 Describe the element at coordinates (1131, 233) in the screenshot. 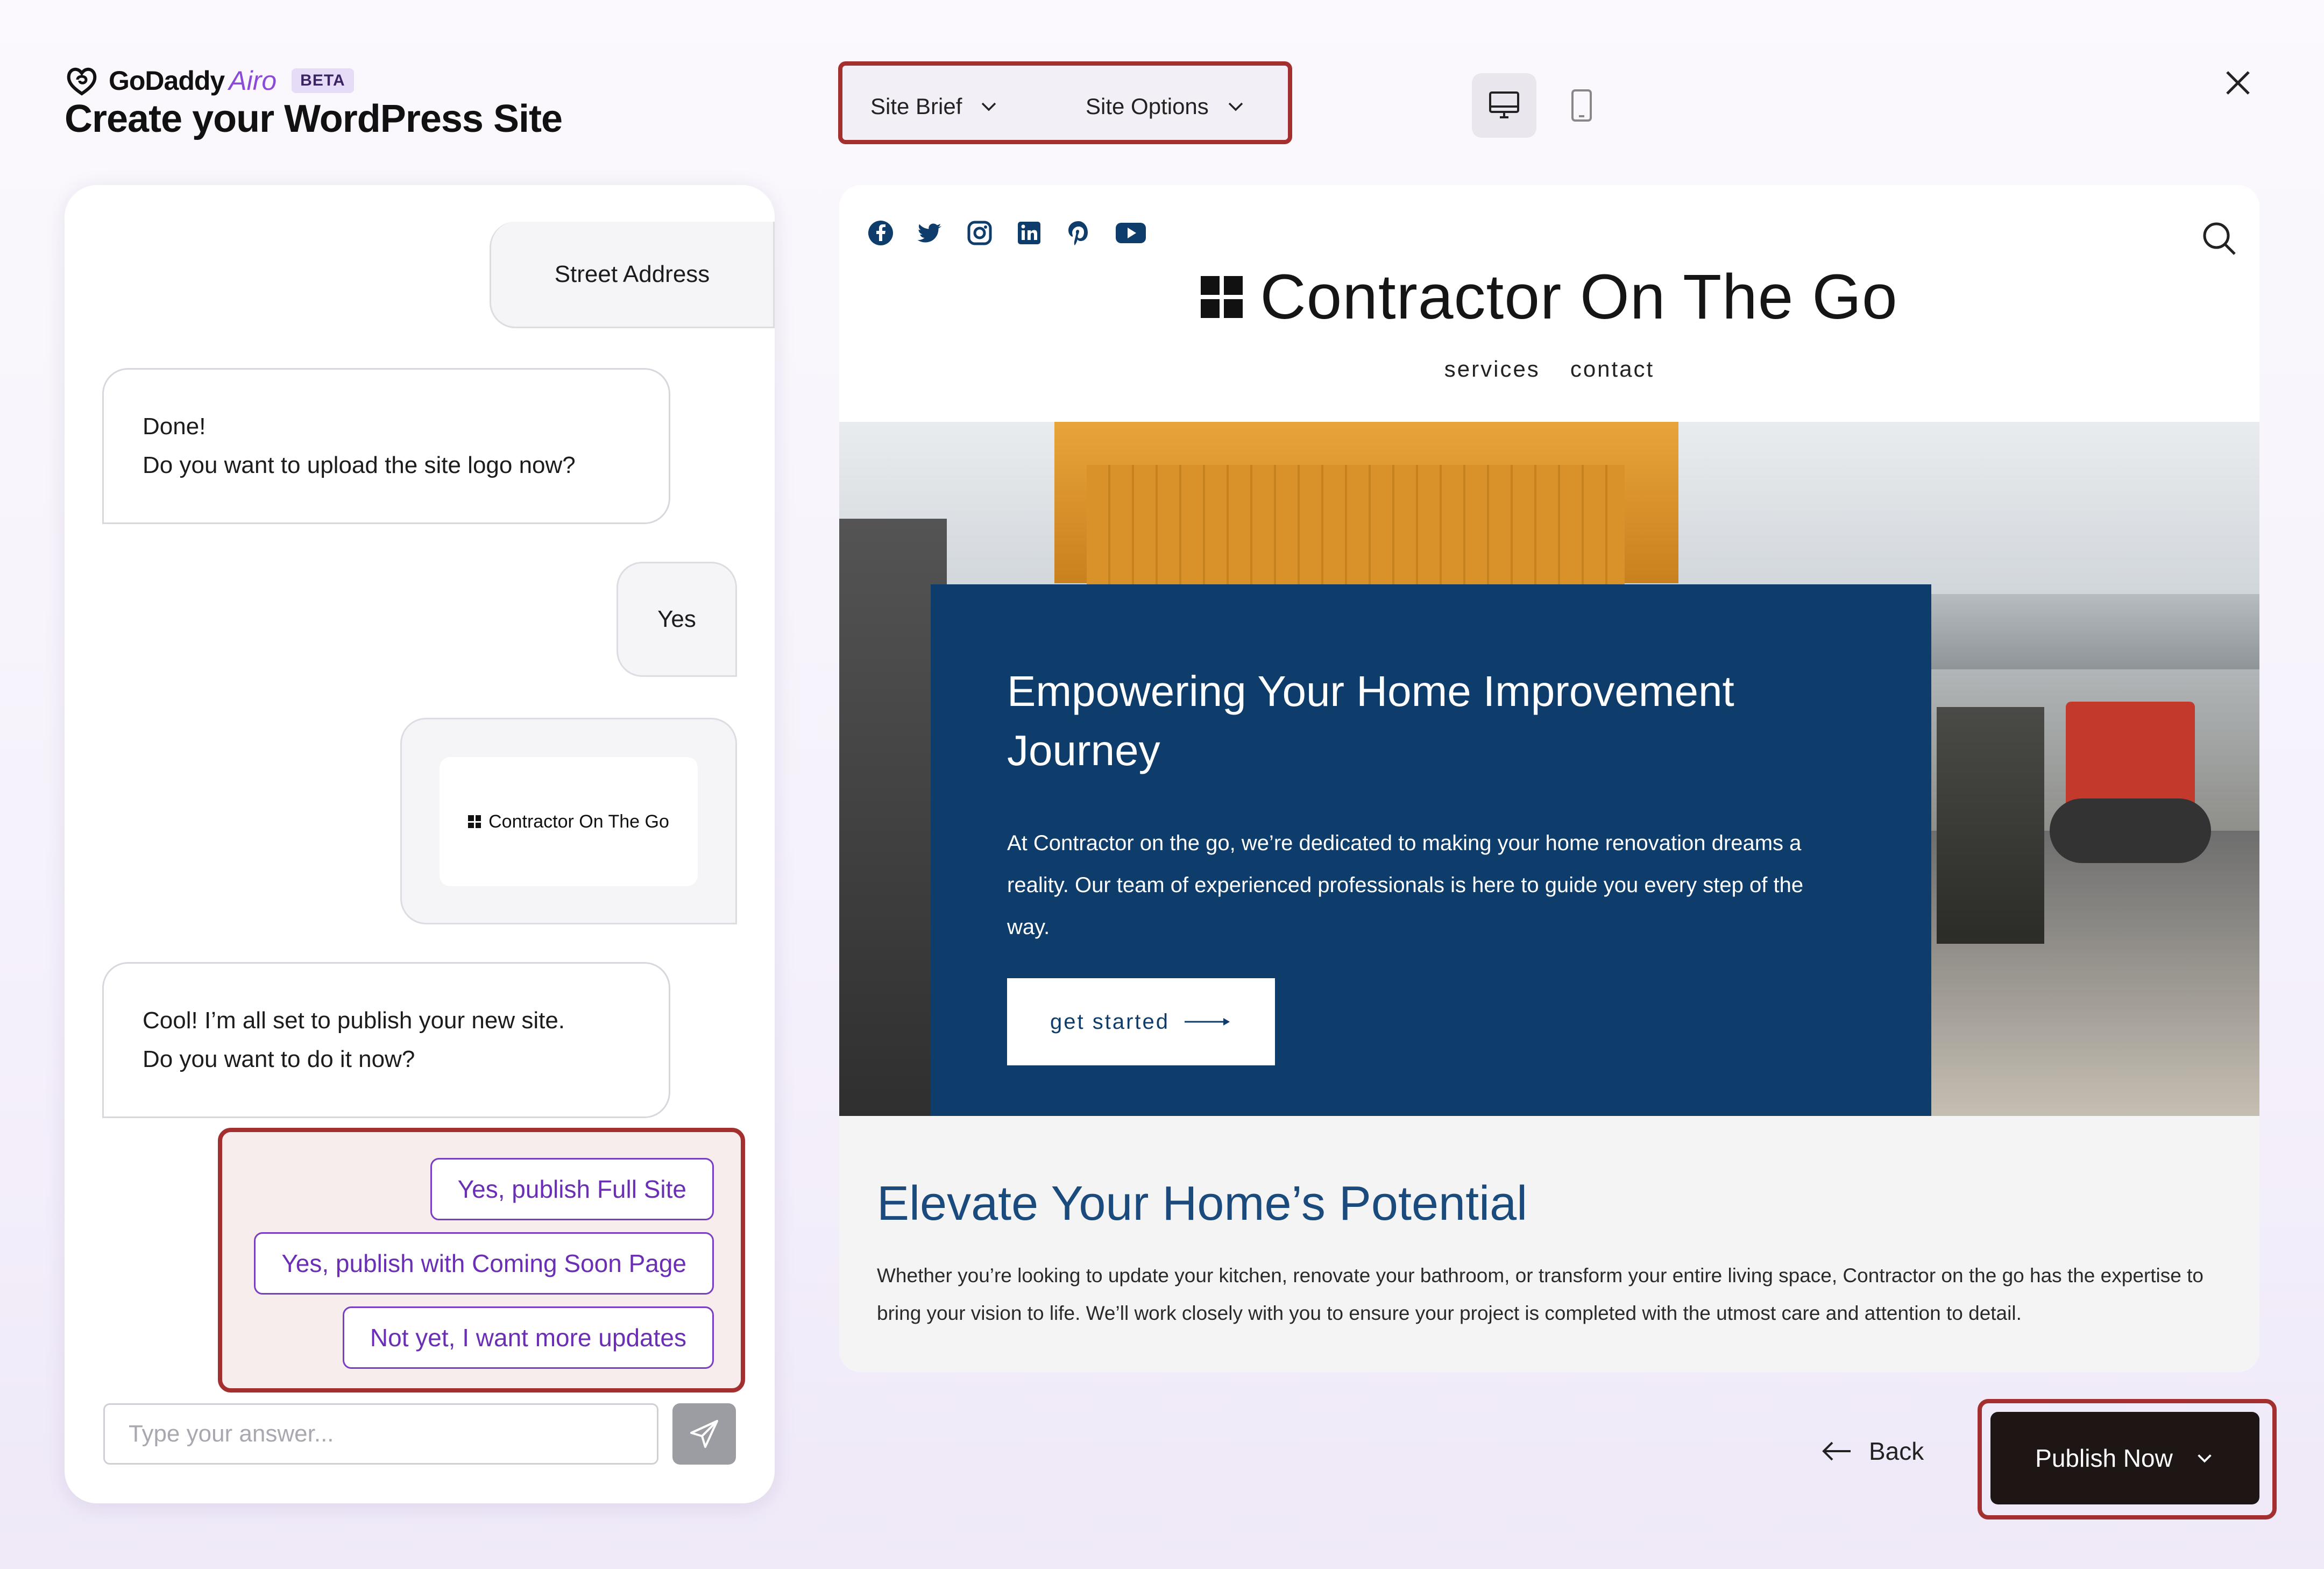

I see `youtube-icon` at that location.